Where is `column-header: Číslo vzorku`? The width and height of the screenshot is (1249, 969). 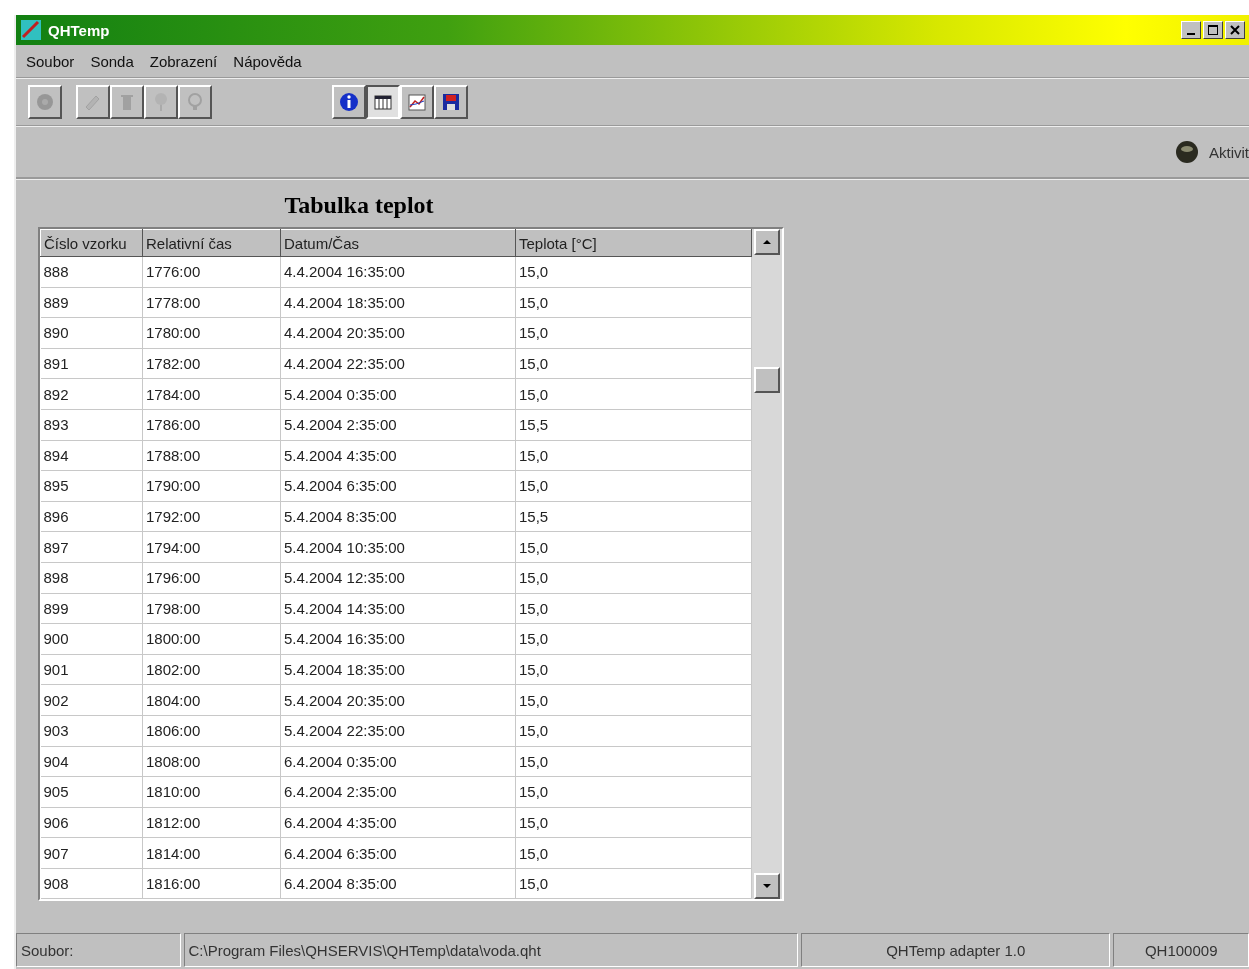 column-header: Číslo vzorku is located at coordinates (91, 243).